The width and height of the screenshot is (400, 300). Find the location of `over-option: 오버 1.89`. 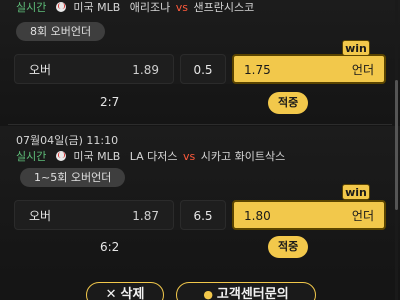

over-option: 오버 1.89 is located at coordinates (94, 69).